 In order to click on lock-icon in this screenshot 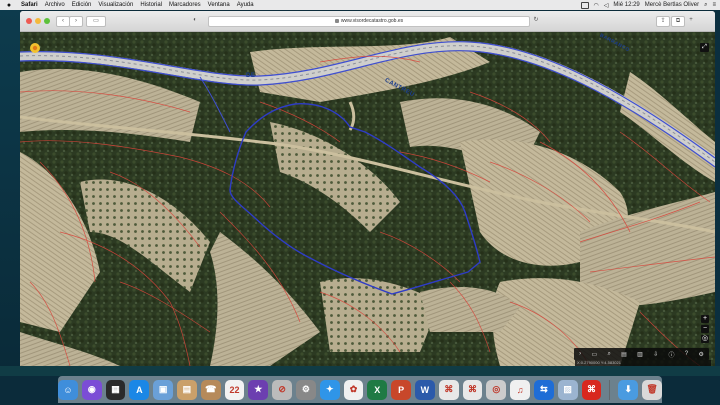, I will do `click(336, 20)`.